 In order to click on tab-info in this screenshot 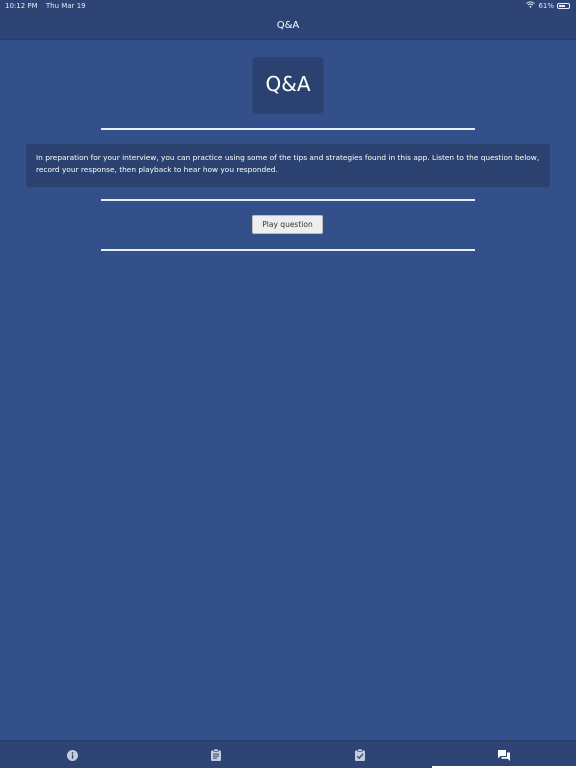, I will do `click(72, 754)`.